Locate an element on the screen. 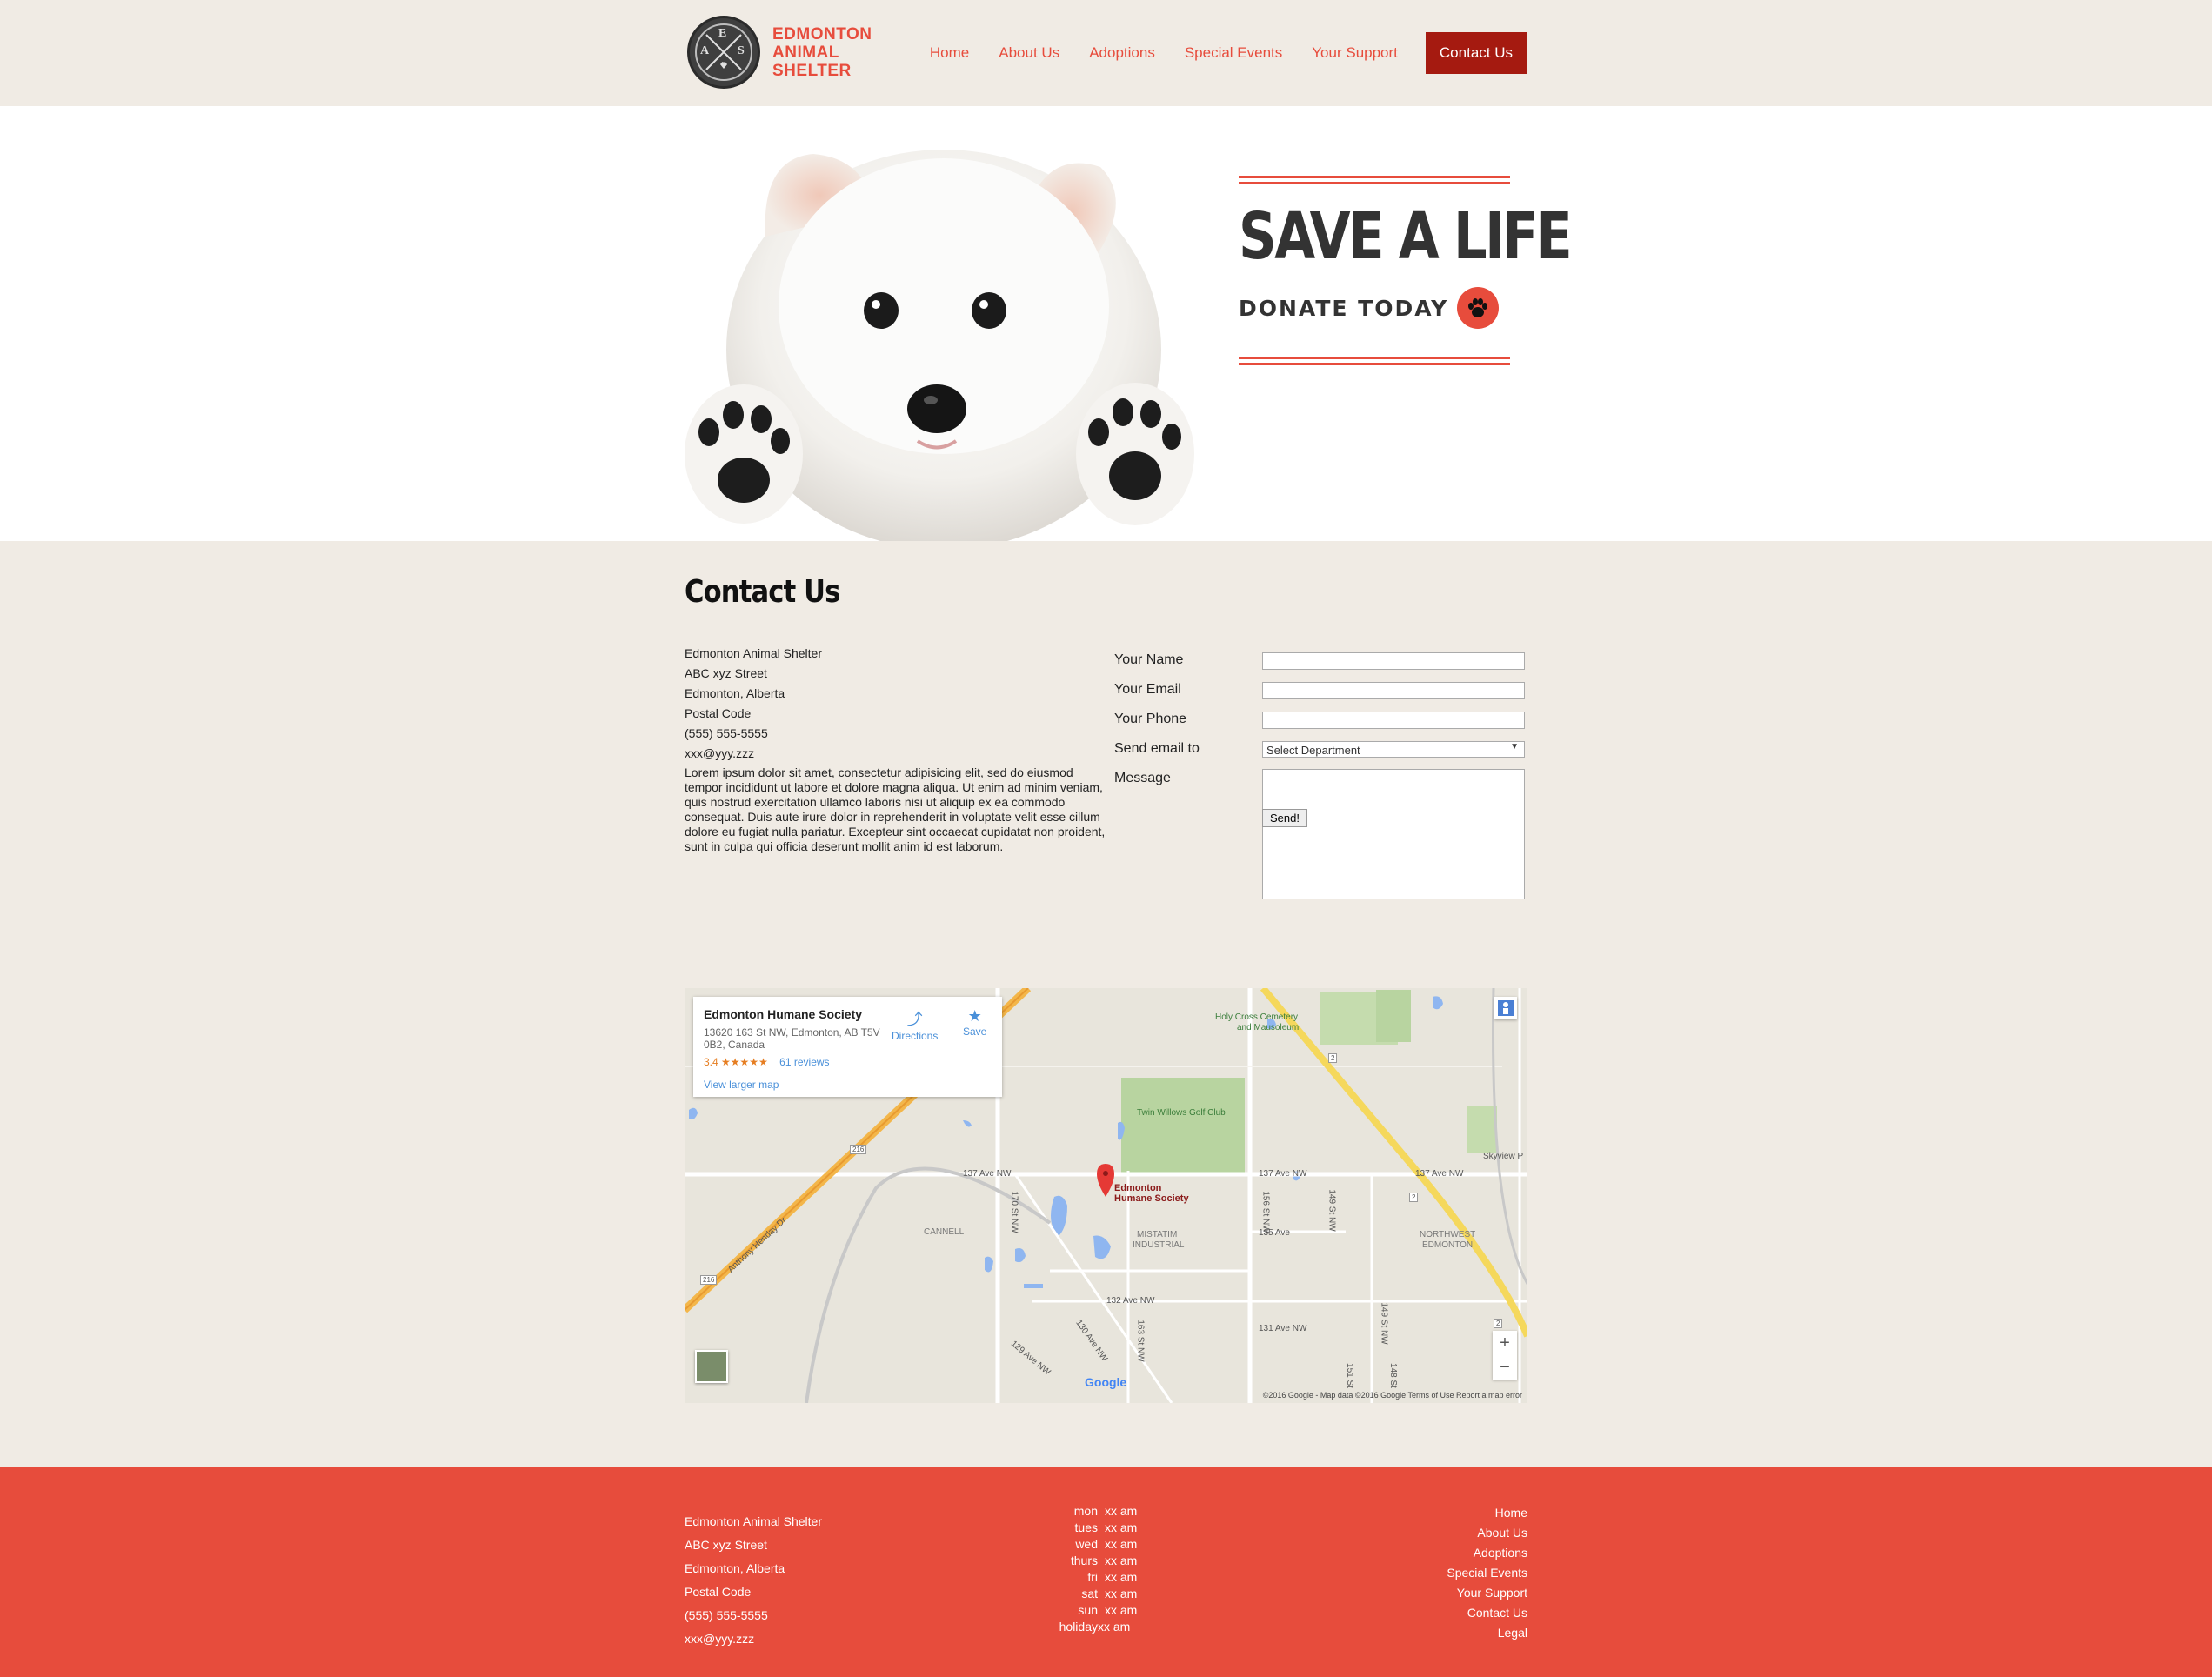 Image resolution: width=2212 pixels, height=1677 pixels. map-label-northwest: NORTHWEST is located at coordinates (1448, 1234).